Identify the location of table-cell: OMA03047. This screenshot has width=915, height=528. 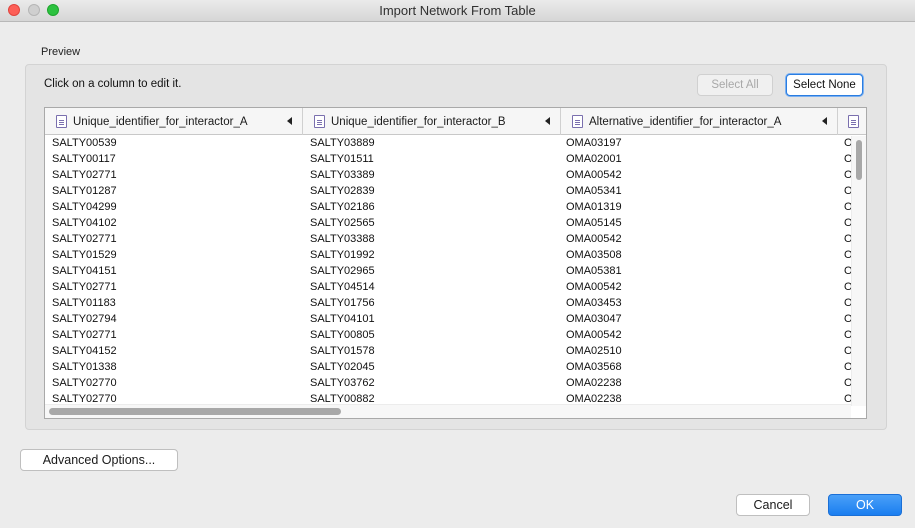
(594, 319).